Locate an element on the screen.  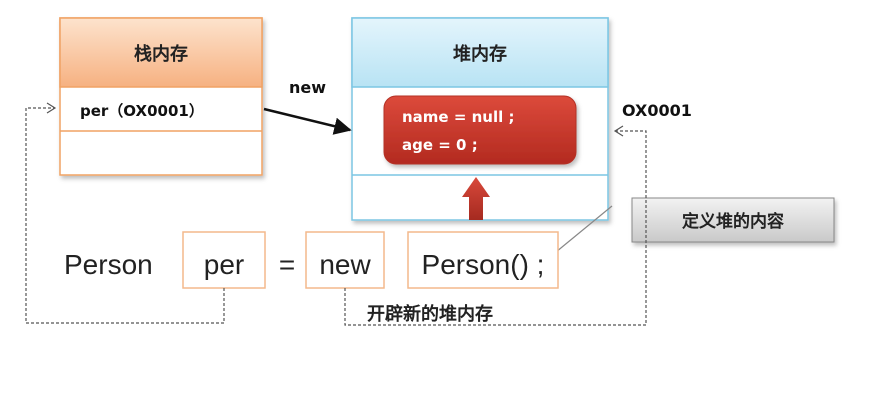
new-arrow-label: new is located at coordinates (307, 87).